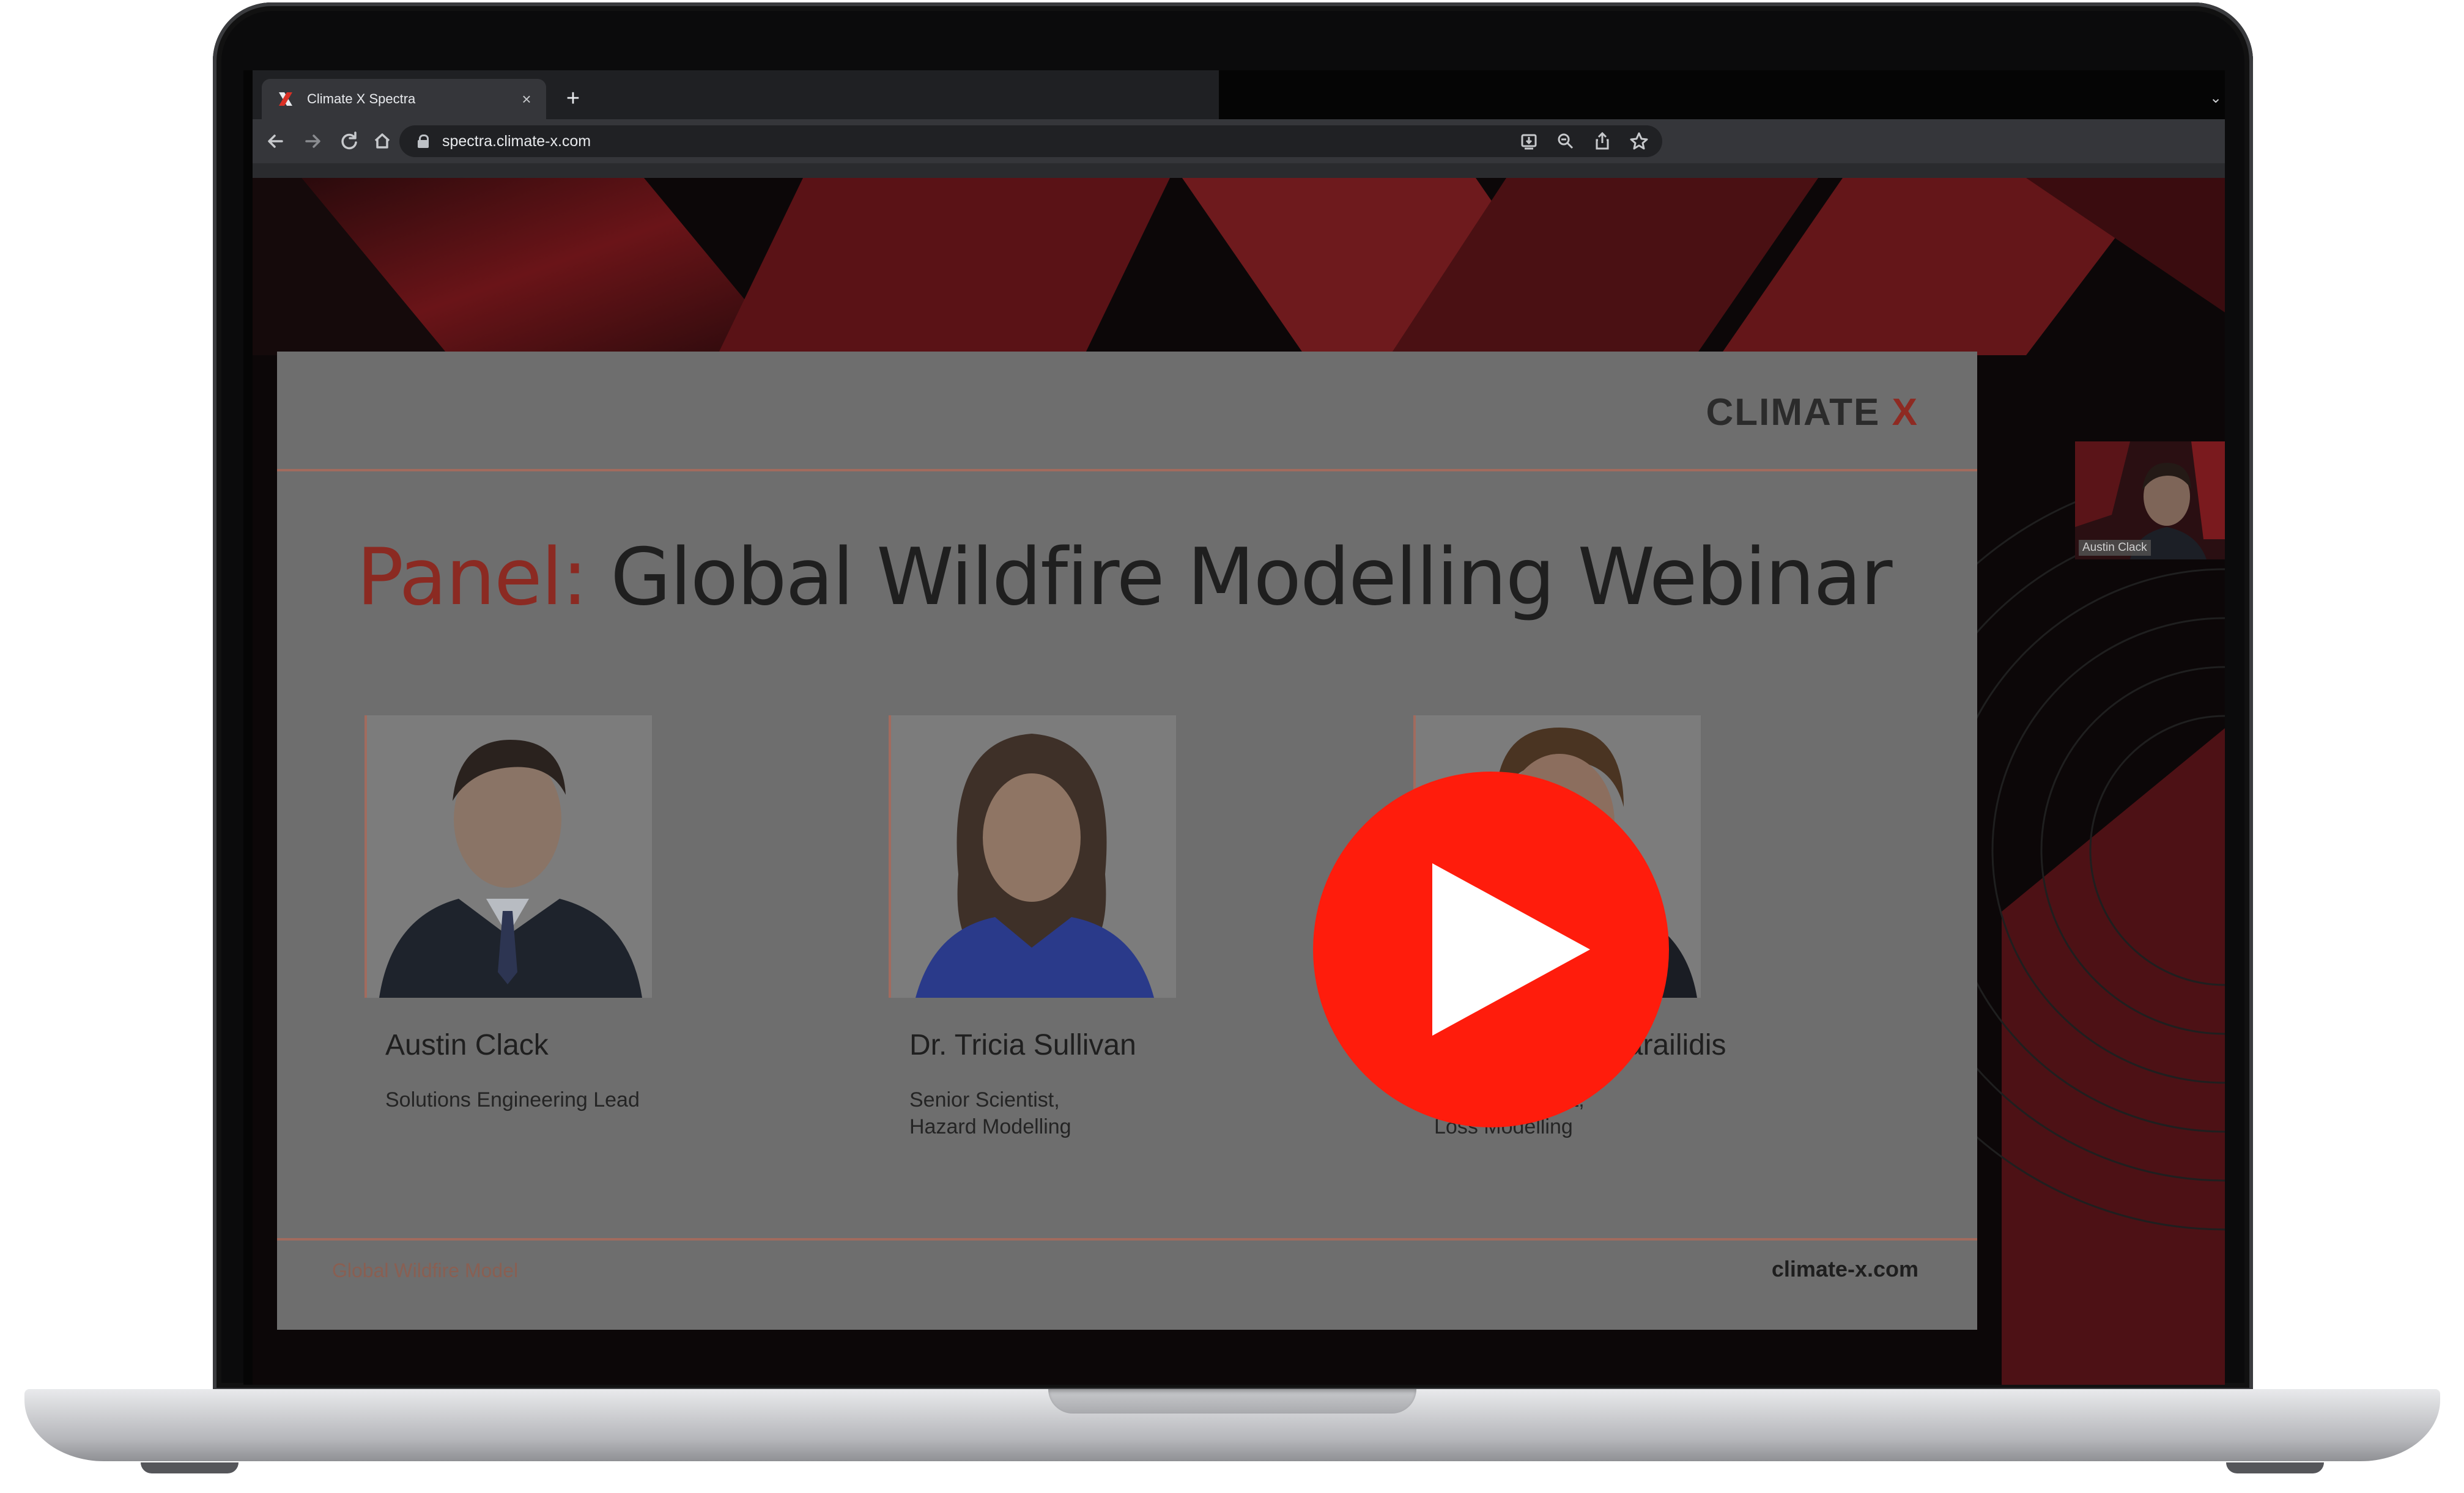  Describe the element at coordinates (1794, 412) in the screenshot. I see `logo-text: CLIMATE` at that location.